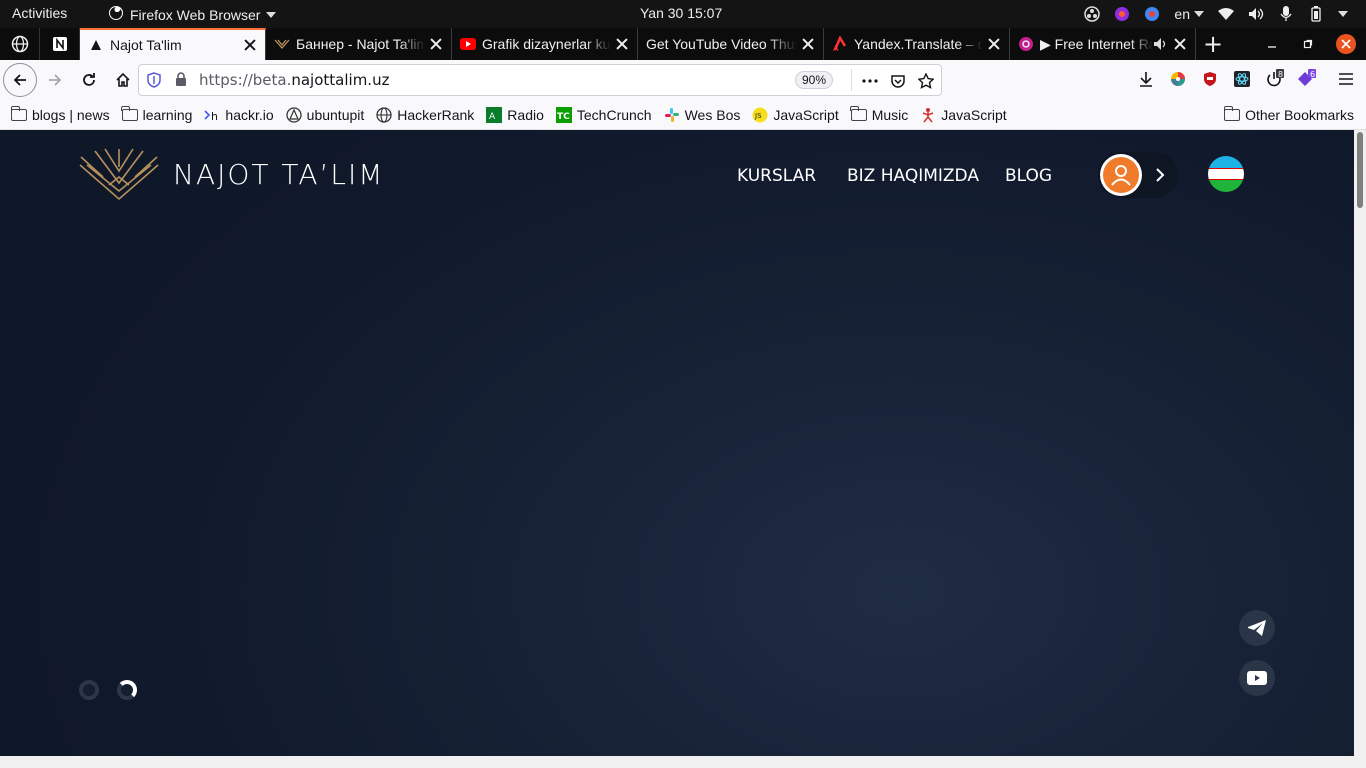  Describe the element at coordinates (731, 44) in the screenshot. I see `tab-youtube-thumbnail: Get YouTube Video Thumbnail` at that location.